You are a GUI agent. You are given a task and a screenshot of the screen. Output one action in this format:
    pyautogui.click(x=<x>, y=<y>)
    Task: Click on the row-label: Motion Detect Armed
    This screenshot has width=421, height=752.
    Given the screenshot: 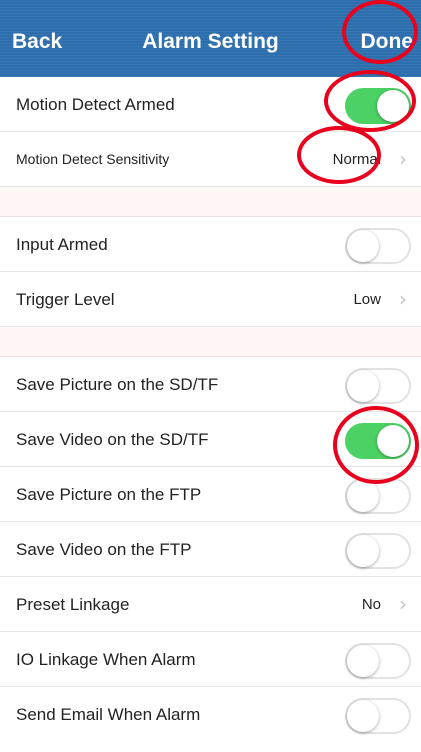 What is the action you would take?
    pyautogui.click(x=95, y=104)
    